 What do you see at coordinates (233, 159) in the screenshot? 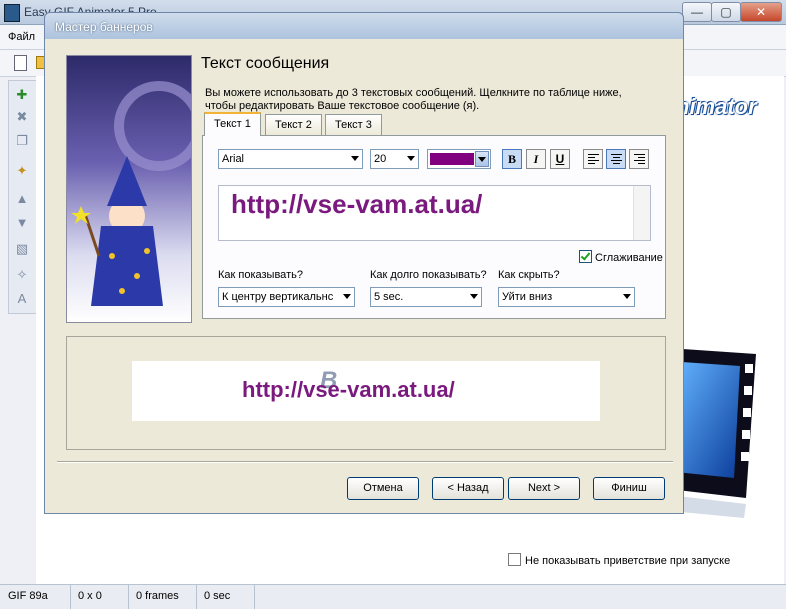
I see `font-name-value: Arial` at bounding box center [233, 159].